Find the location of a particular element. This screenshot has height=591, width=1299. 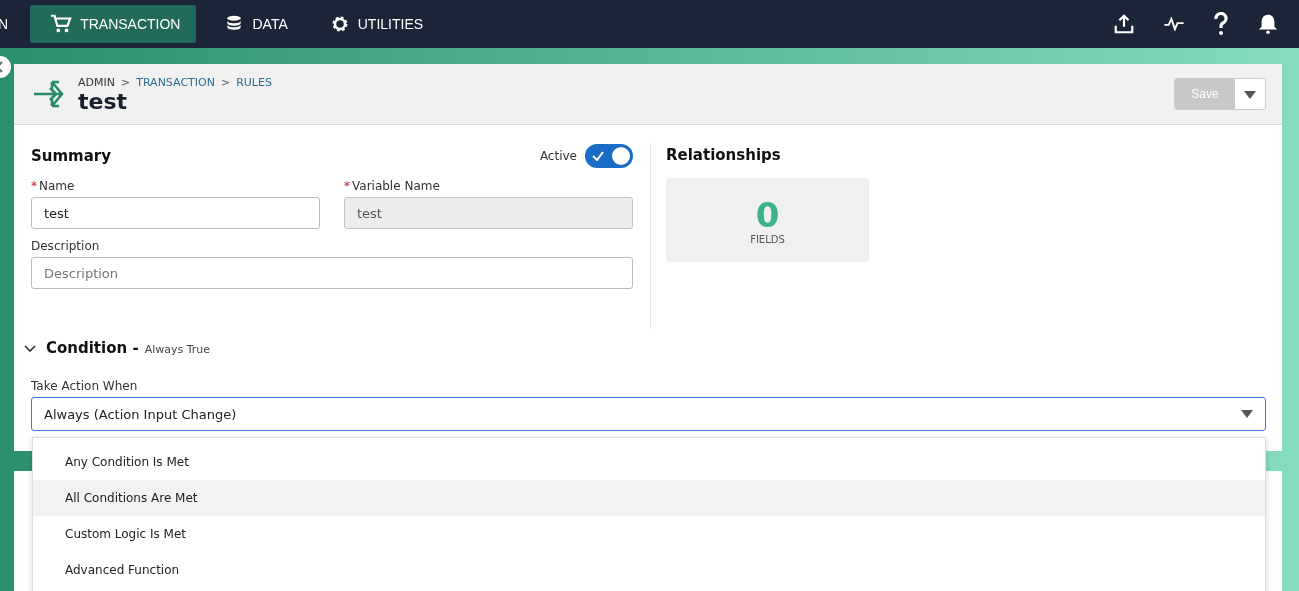

active-toggle is located at coordinates (609, 156).